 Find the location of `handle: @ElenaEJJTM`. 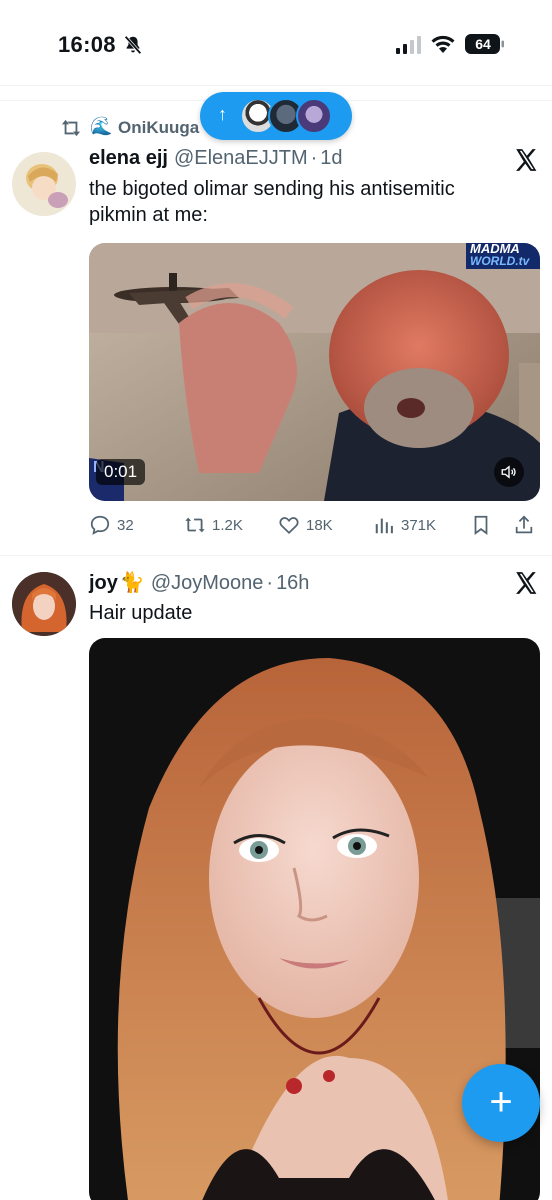

handle: @ElenaEJJTM is located at coordinates (241, 158).